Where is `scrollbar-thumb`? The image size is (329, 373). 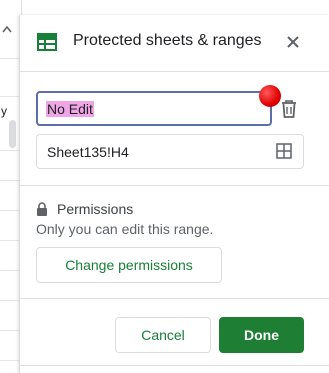 scrollbar-thumb is located at coordinates (12, 134).